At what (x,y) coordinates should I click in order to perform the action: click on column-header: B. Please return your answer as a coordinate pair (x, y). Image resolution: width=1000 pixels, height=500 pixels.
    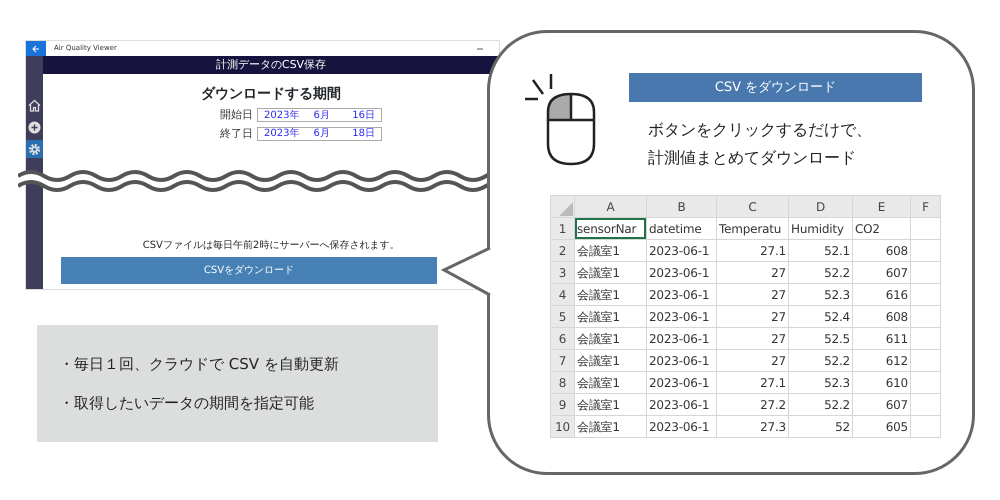
    Looking at the image, I should click on (681, 207).